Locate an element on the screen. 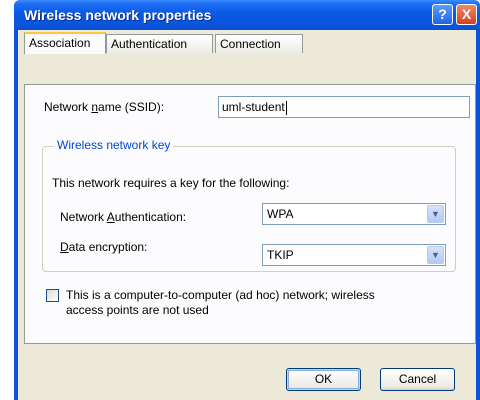 The image size is (480, 400). auth-select-value: WPA is located at coordinates (280, 214).